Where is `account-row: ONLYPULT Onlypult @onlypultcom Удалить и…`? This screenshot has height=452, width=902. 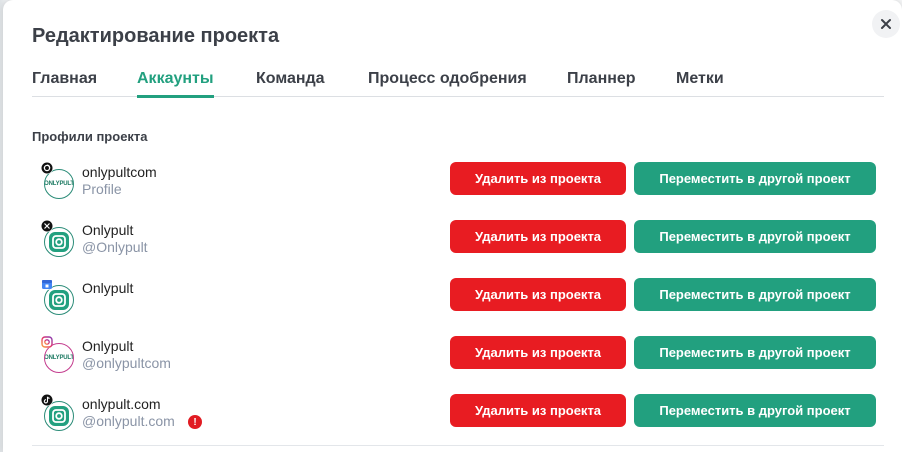 account-row: ONLYPULT Onlypult @onlypultcom Удалить и… is located at coordinates (458, 359).